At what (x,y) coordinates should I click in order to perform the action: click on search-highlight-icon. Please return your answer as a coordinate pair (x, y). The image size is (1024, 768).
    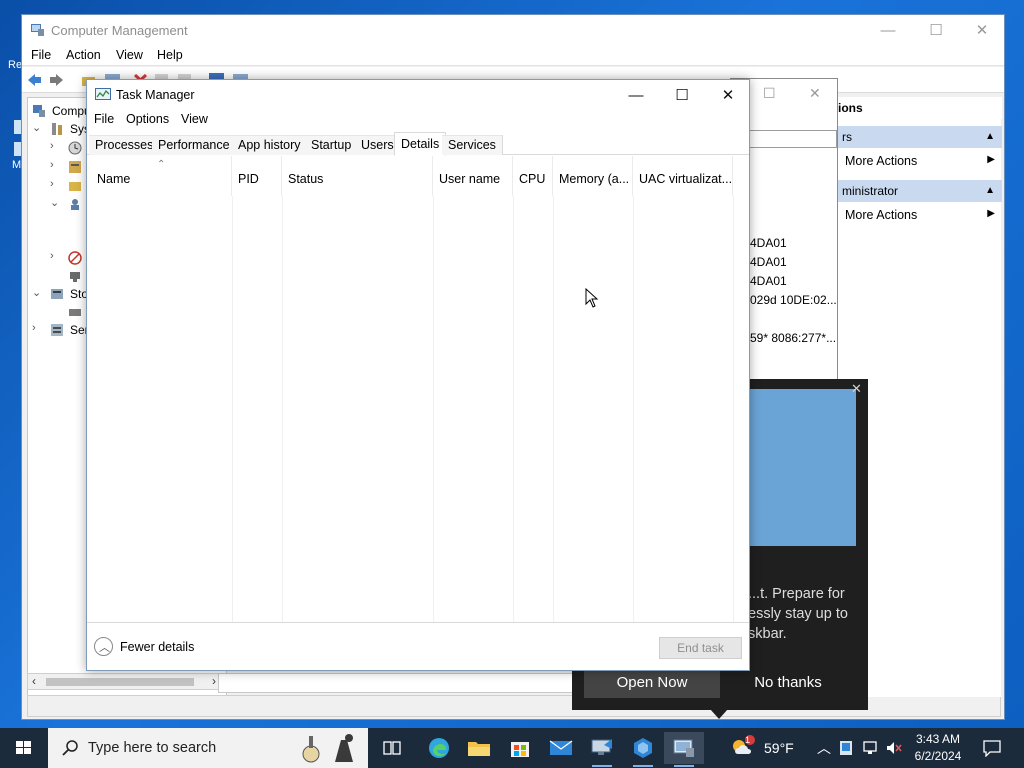
    Looking at the image, I should click on (330, 748).